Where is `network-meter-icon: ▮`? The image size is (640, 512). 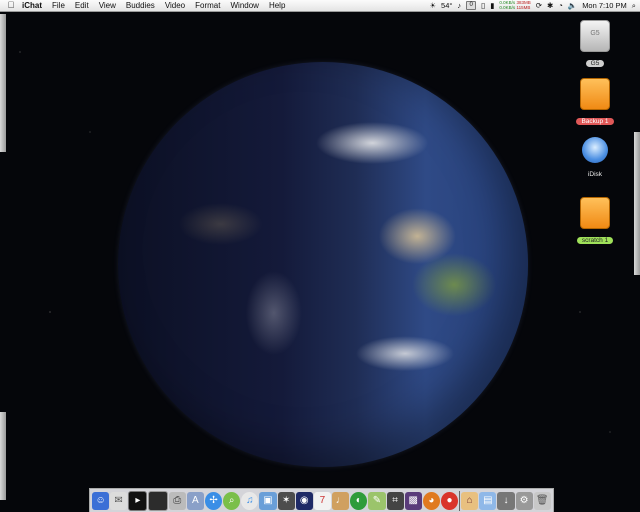 network-meter-icon: ▮ is located at coordinates (492, 5).